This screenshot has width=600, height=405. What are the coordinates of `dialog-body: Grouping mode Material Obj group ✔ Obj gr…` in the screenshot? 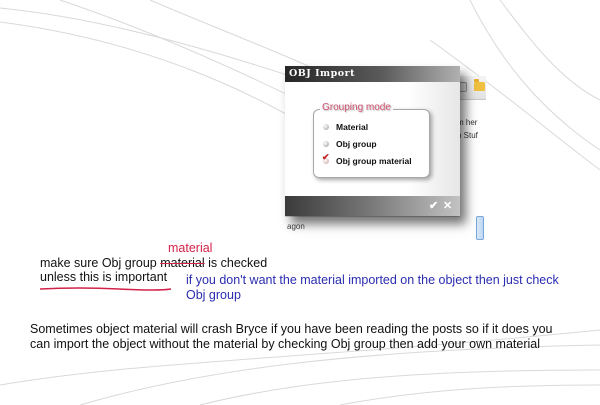 It's located at (372, 139).